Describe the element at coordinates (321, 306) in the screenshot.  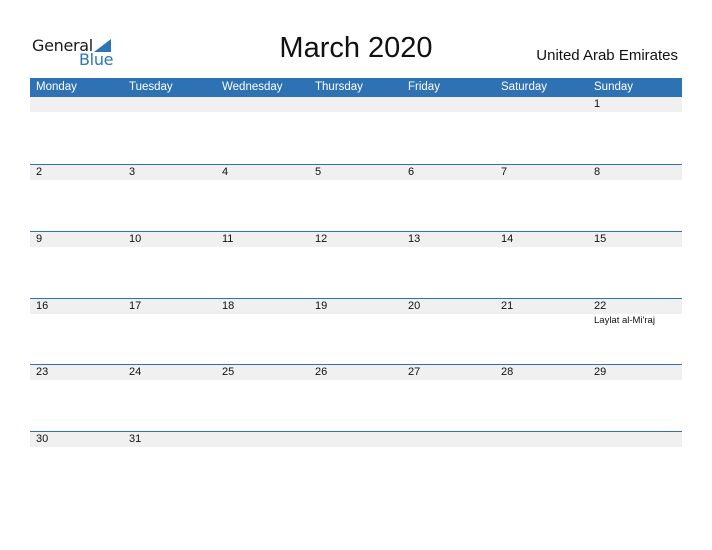
I see `day-number: 19` at that location.